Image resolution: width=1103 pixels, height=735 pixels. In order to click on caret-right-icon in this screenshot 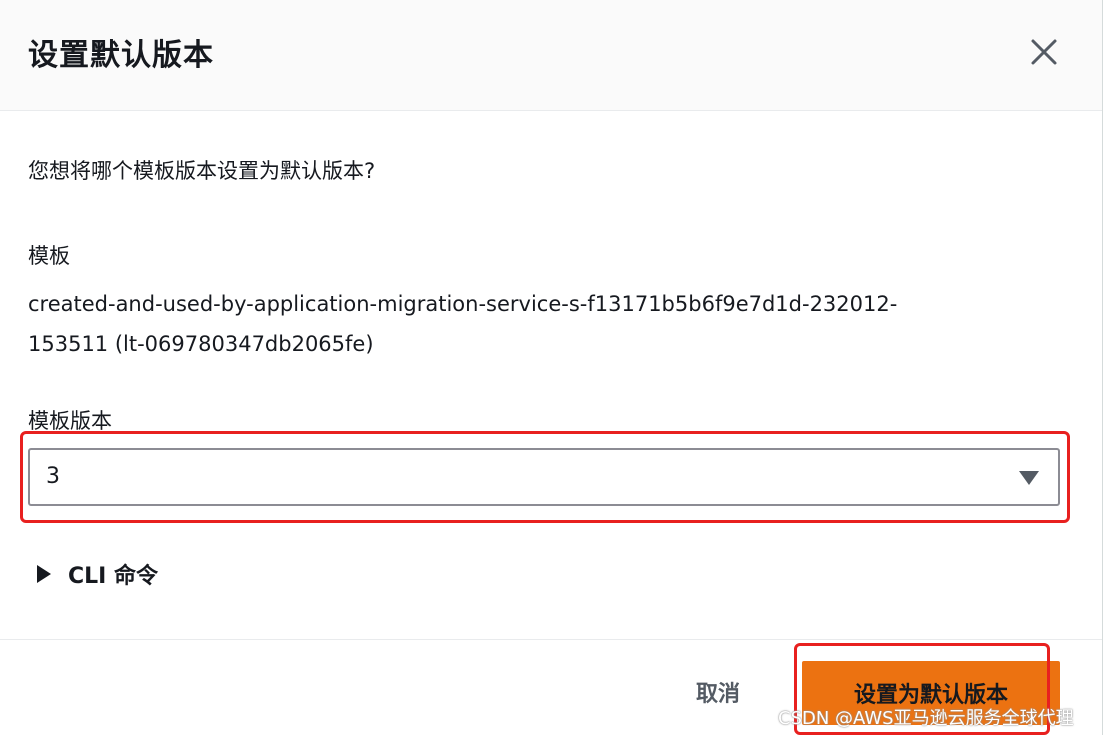, I will do `click(44, 574)`.